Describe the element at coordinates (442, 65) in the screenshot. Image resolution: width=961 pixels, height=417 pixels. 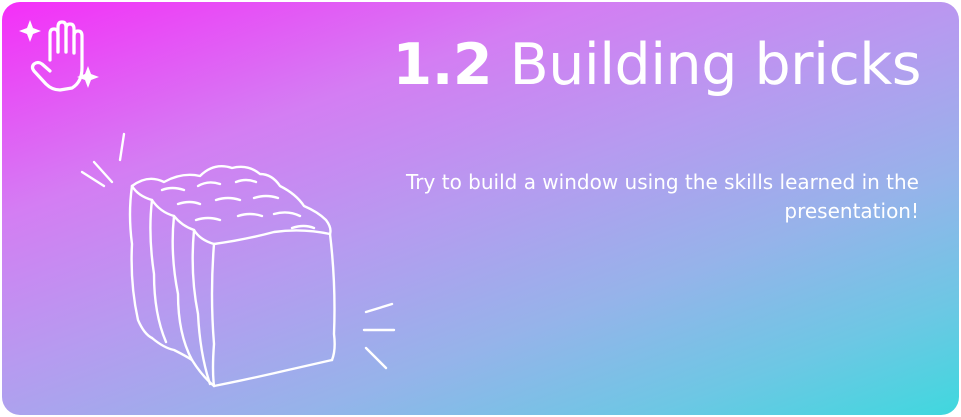
I see `title-number: 1.2` at that location.